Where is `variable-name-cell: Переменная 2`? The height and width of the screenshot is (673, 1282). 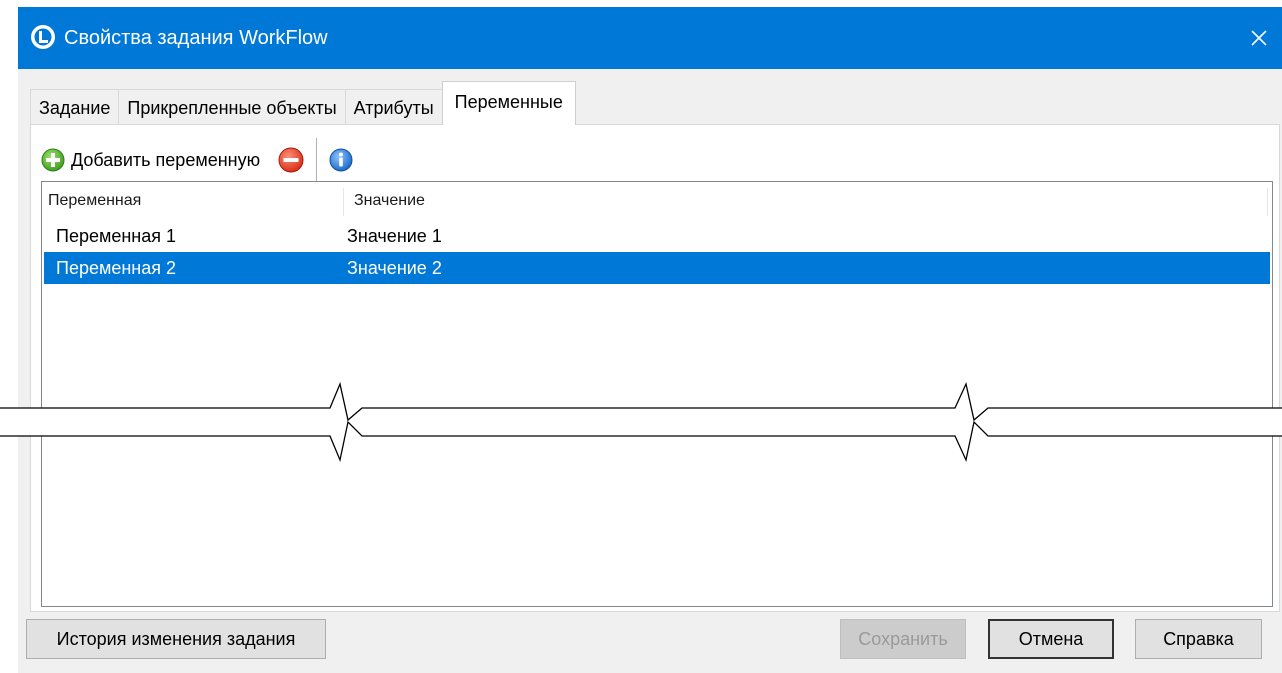
variable-name-cell: Переменная 2 is located at coordinates (116, 268).